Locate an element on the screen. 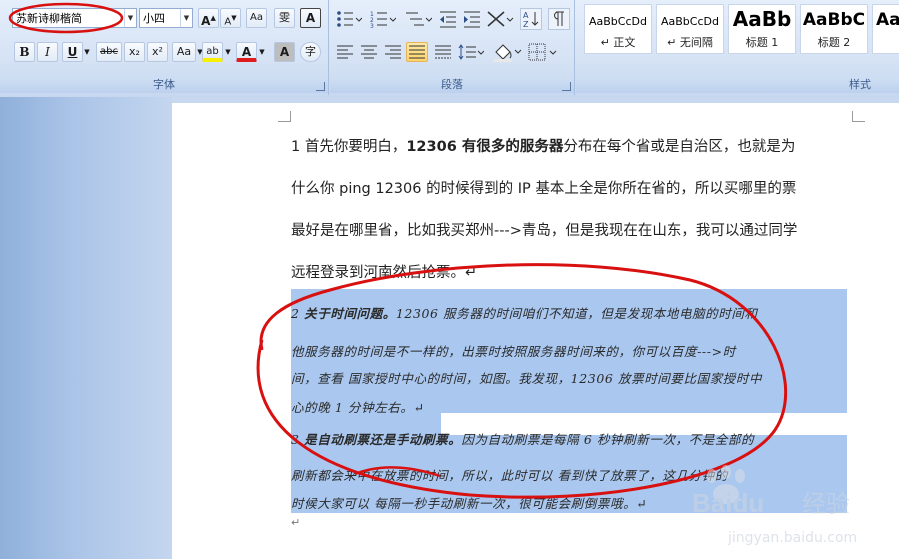  paragraph-group-label: 段落 is located at coordinates (452, 85).